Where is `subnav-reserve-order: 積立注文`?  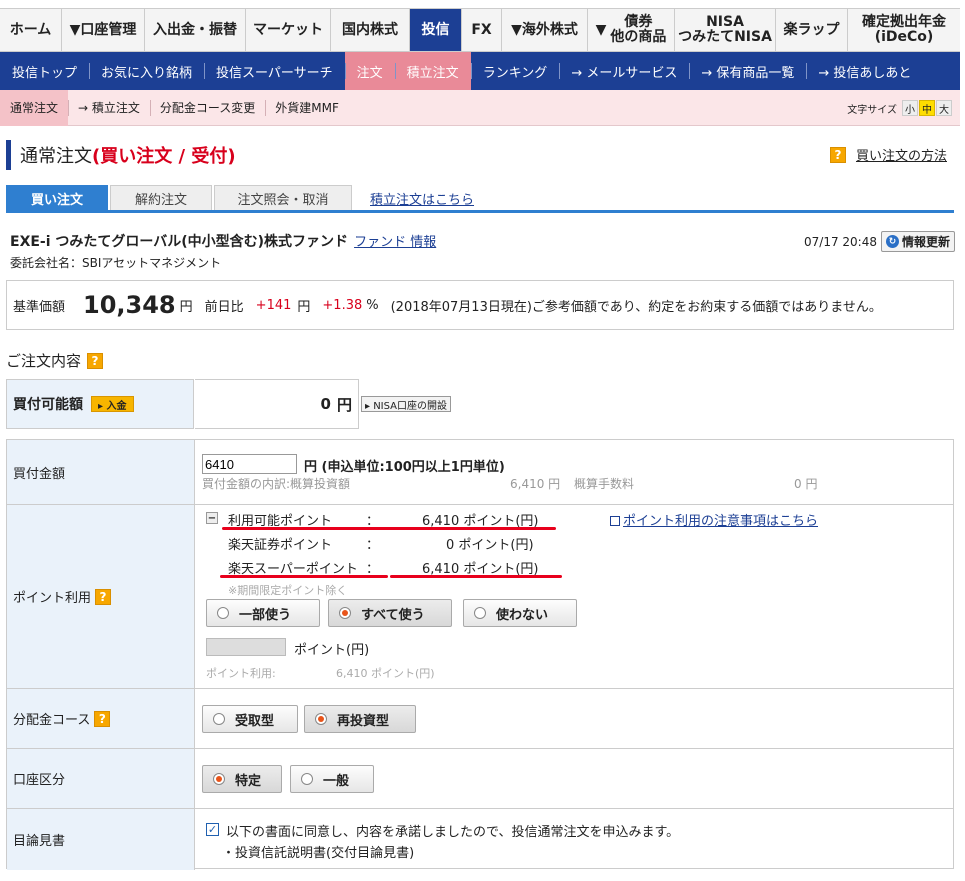
subnav-reserve-order: 積立注文 is located at coordinates (432, 71).